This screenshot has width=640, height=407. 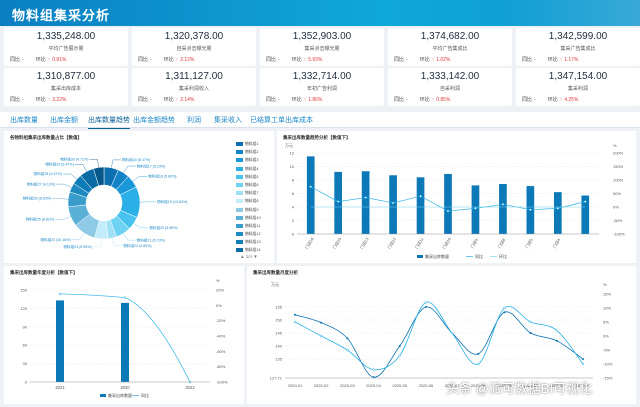 I want to click on y2-tick-label: 150%, so click(x=618, y=166).